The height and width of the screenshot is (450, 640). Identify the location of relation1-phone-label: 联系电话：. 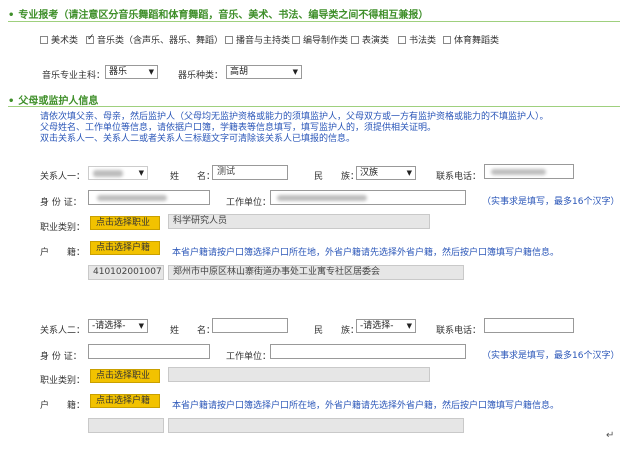
(459, 177).